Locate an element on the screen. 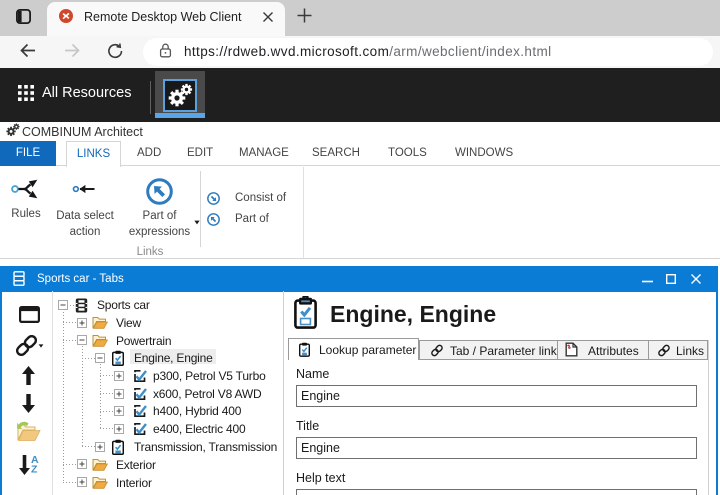  svg-text: Z is located at coordinates (34, 470).